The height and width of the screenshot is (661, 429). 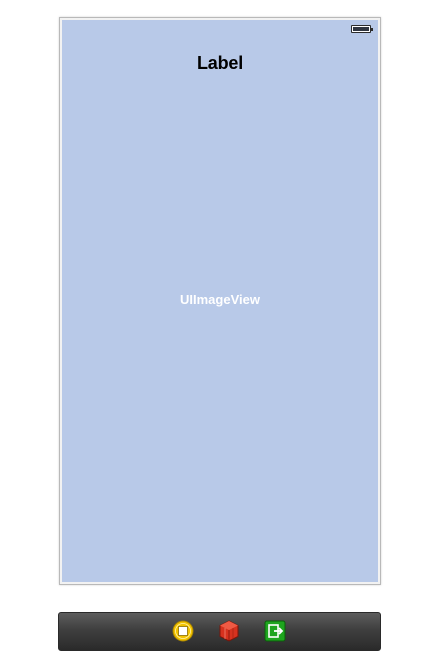 I want to click on label: Label, so click(x=220, y=63).